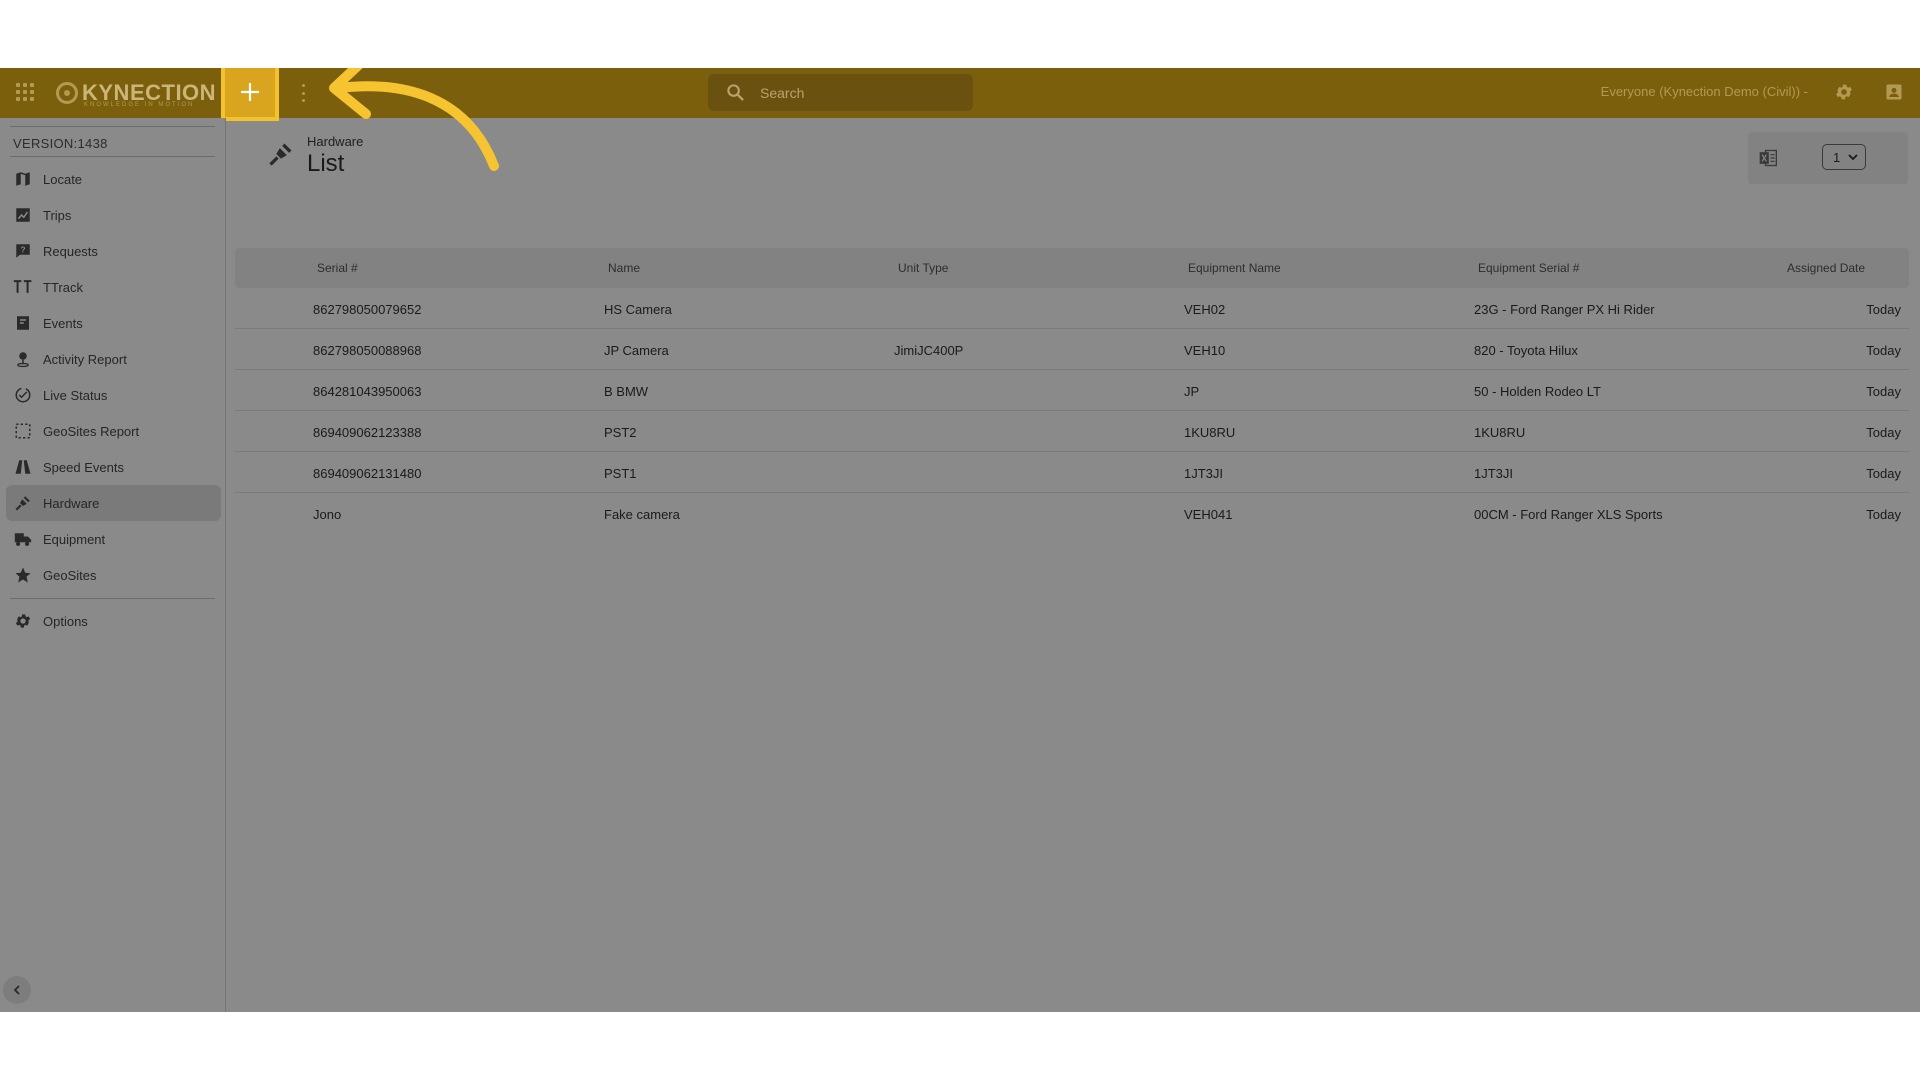 This screenshot has width=1920, height=1080. What do you see at coordinates (1894, 92) in the screenshot?
I see `account-icon` at bounding box center [1894, 92].